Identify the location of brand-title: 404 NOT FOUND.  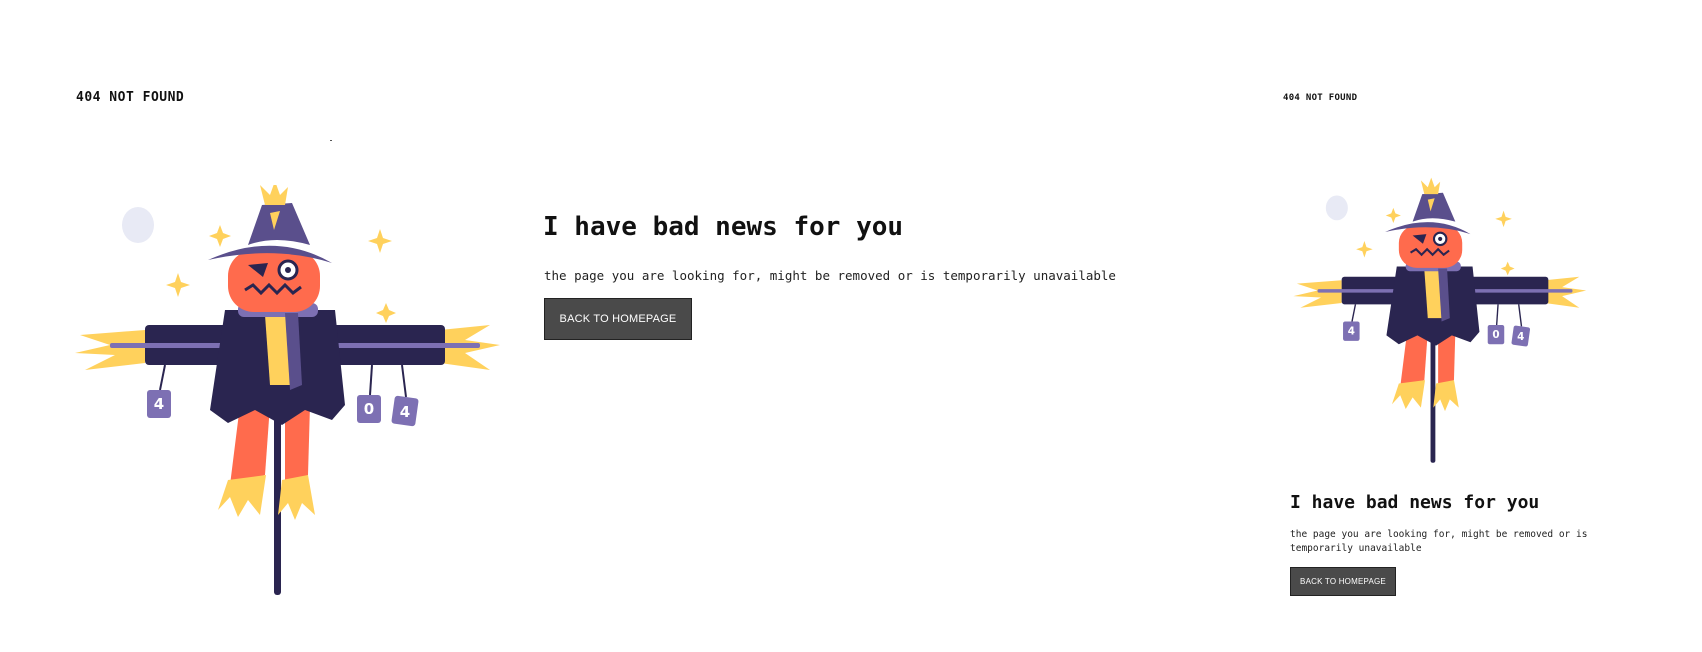
(130, 97).